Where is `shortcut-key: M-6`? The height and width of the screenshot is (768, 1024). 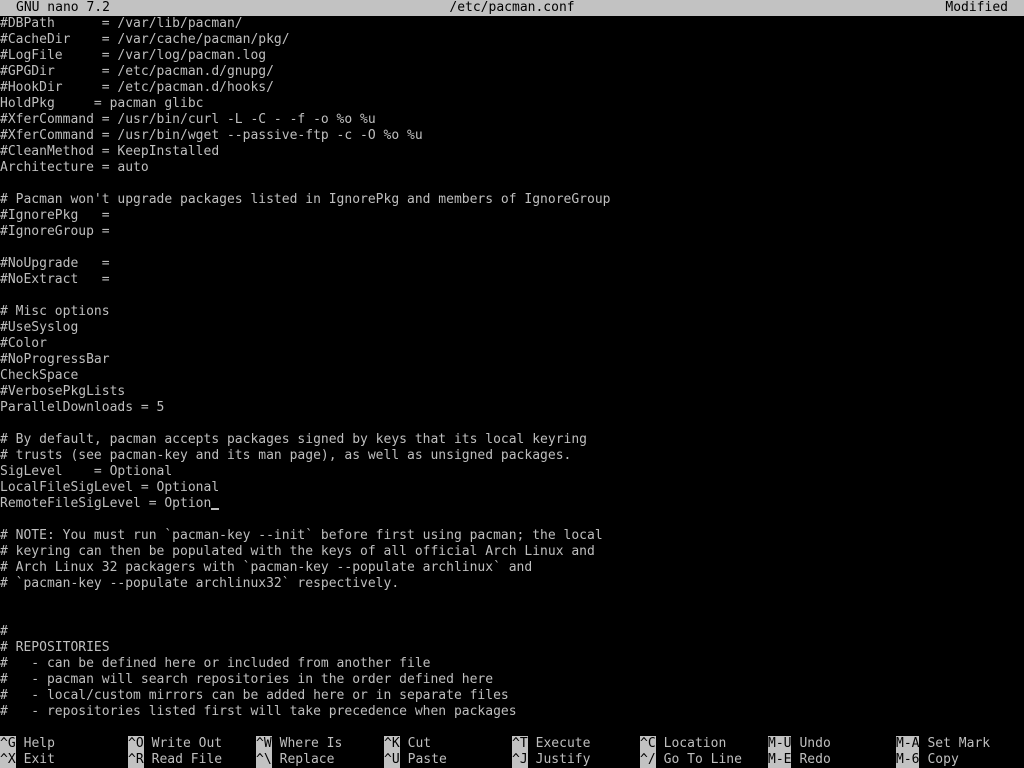
shortcut-key: M-6 is located at coordinates (908, 760).